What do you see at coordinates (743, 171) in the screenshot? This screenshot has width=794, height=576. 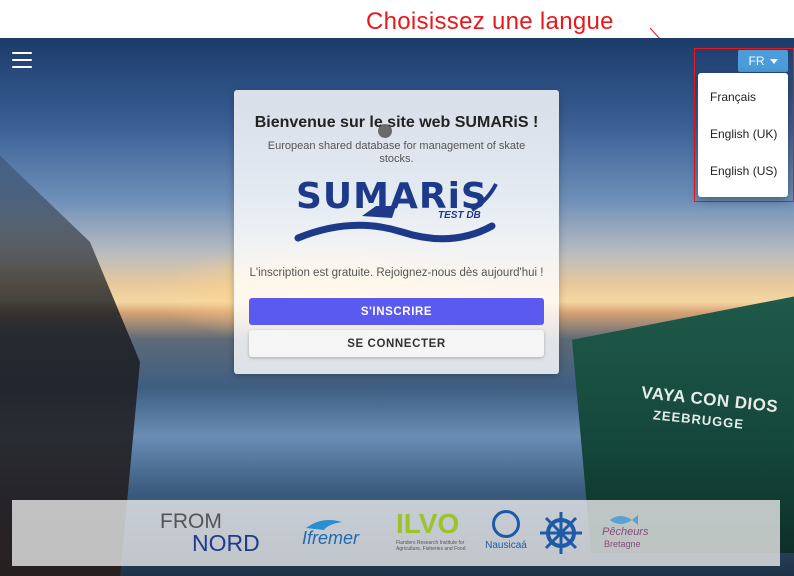 I see `language-option-en-us: English (US)` at bounding box center [743, 171].